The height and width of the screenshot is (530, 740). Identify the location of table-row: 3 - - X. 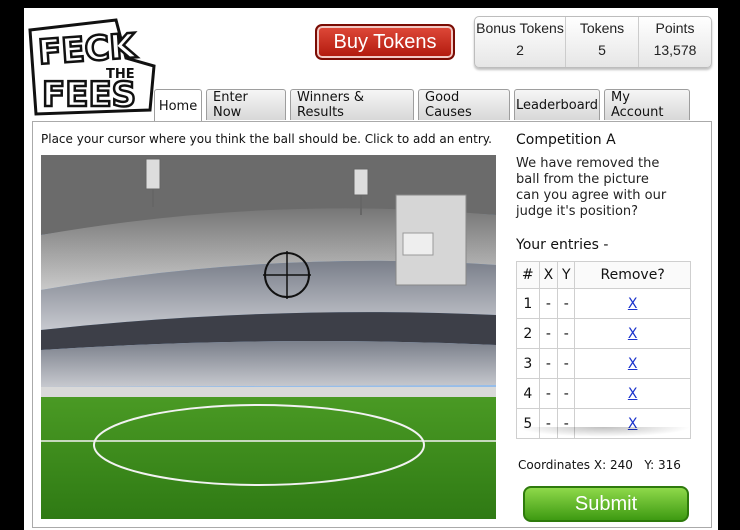
(603, 363).